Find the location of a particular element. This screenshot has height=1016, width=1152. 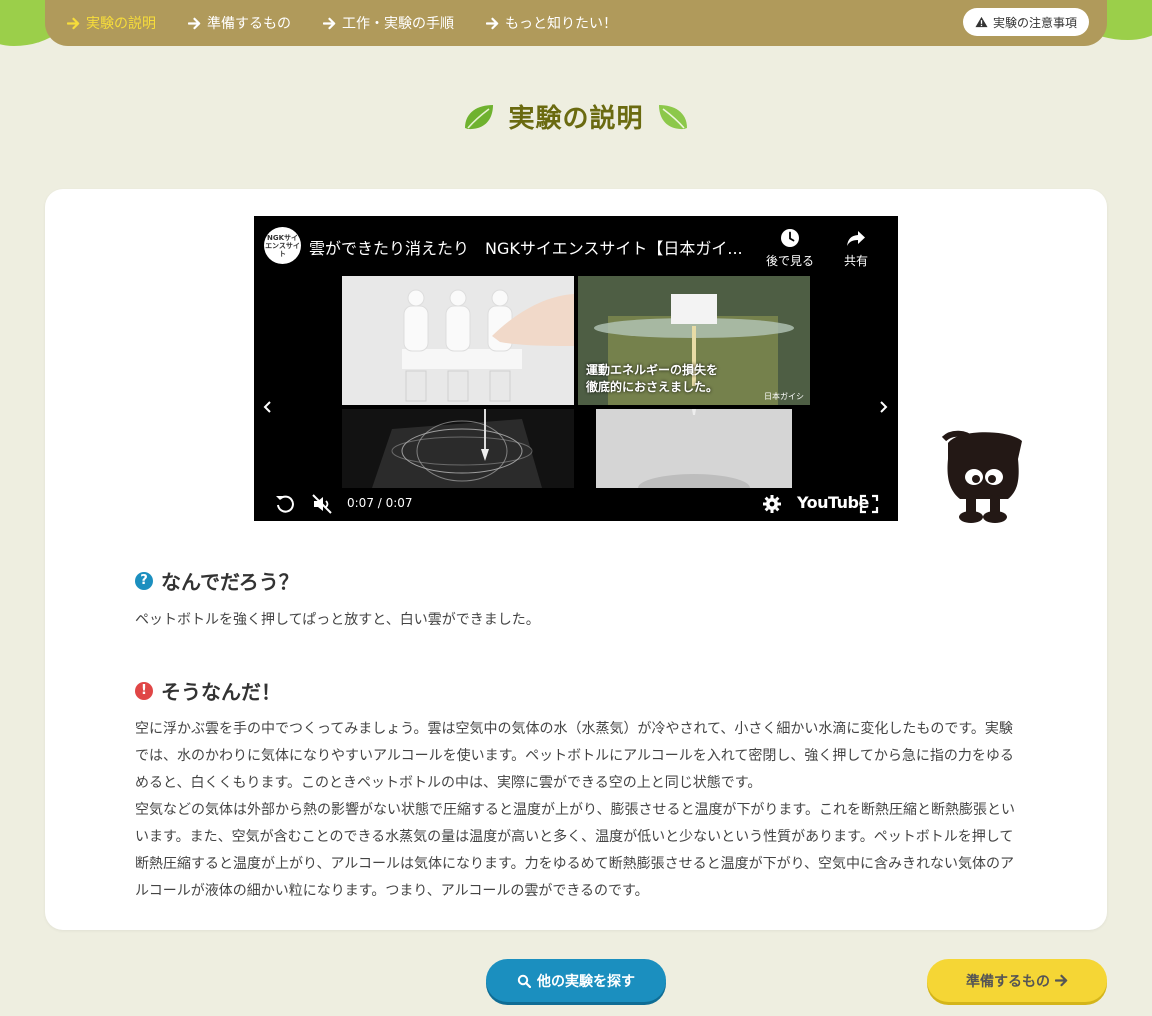

thumbnail-bottles-image is located at coordinates (458, 340).